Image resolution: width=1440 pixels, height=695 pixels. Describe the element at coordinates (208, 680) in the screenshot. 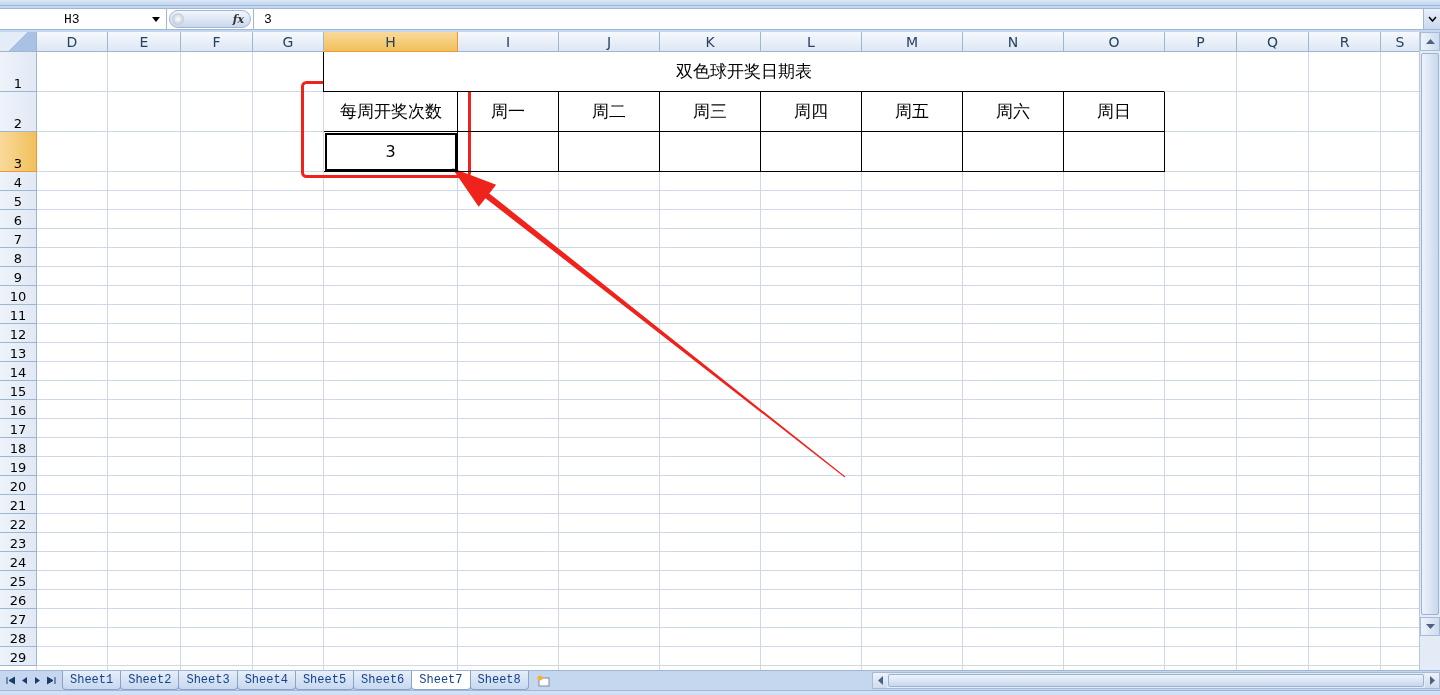

I see `sheet-tab: Sheet3` at that location.